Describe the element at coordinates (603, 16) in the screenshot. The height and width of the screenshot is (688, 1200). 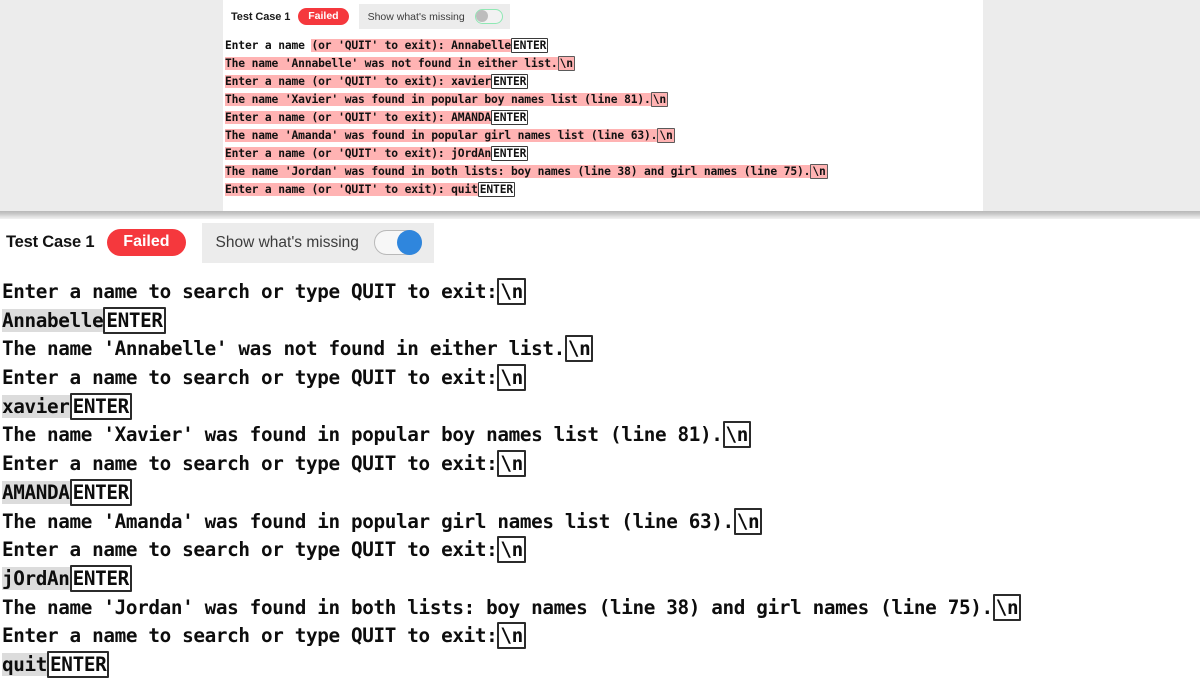
I see `preview-header: Test Case 1 Failed Show what's missing` at that location.